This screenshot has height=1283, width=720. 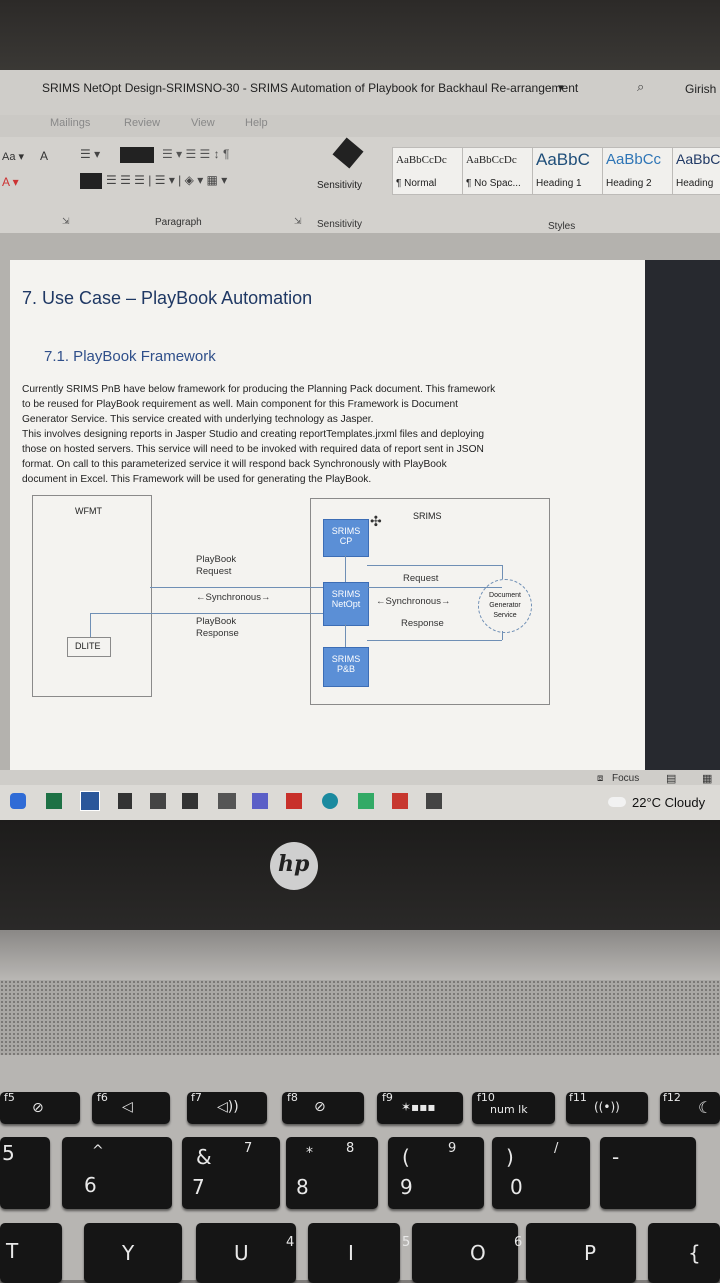 What do you see at coordinates (590, 1253) in the screenshot?
I see `key-p-label: P` at bounding box center [590, 1253].